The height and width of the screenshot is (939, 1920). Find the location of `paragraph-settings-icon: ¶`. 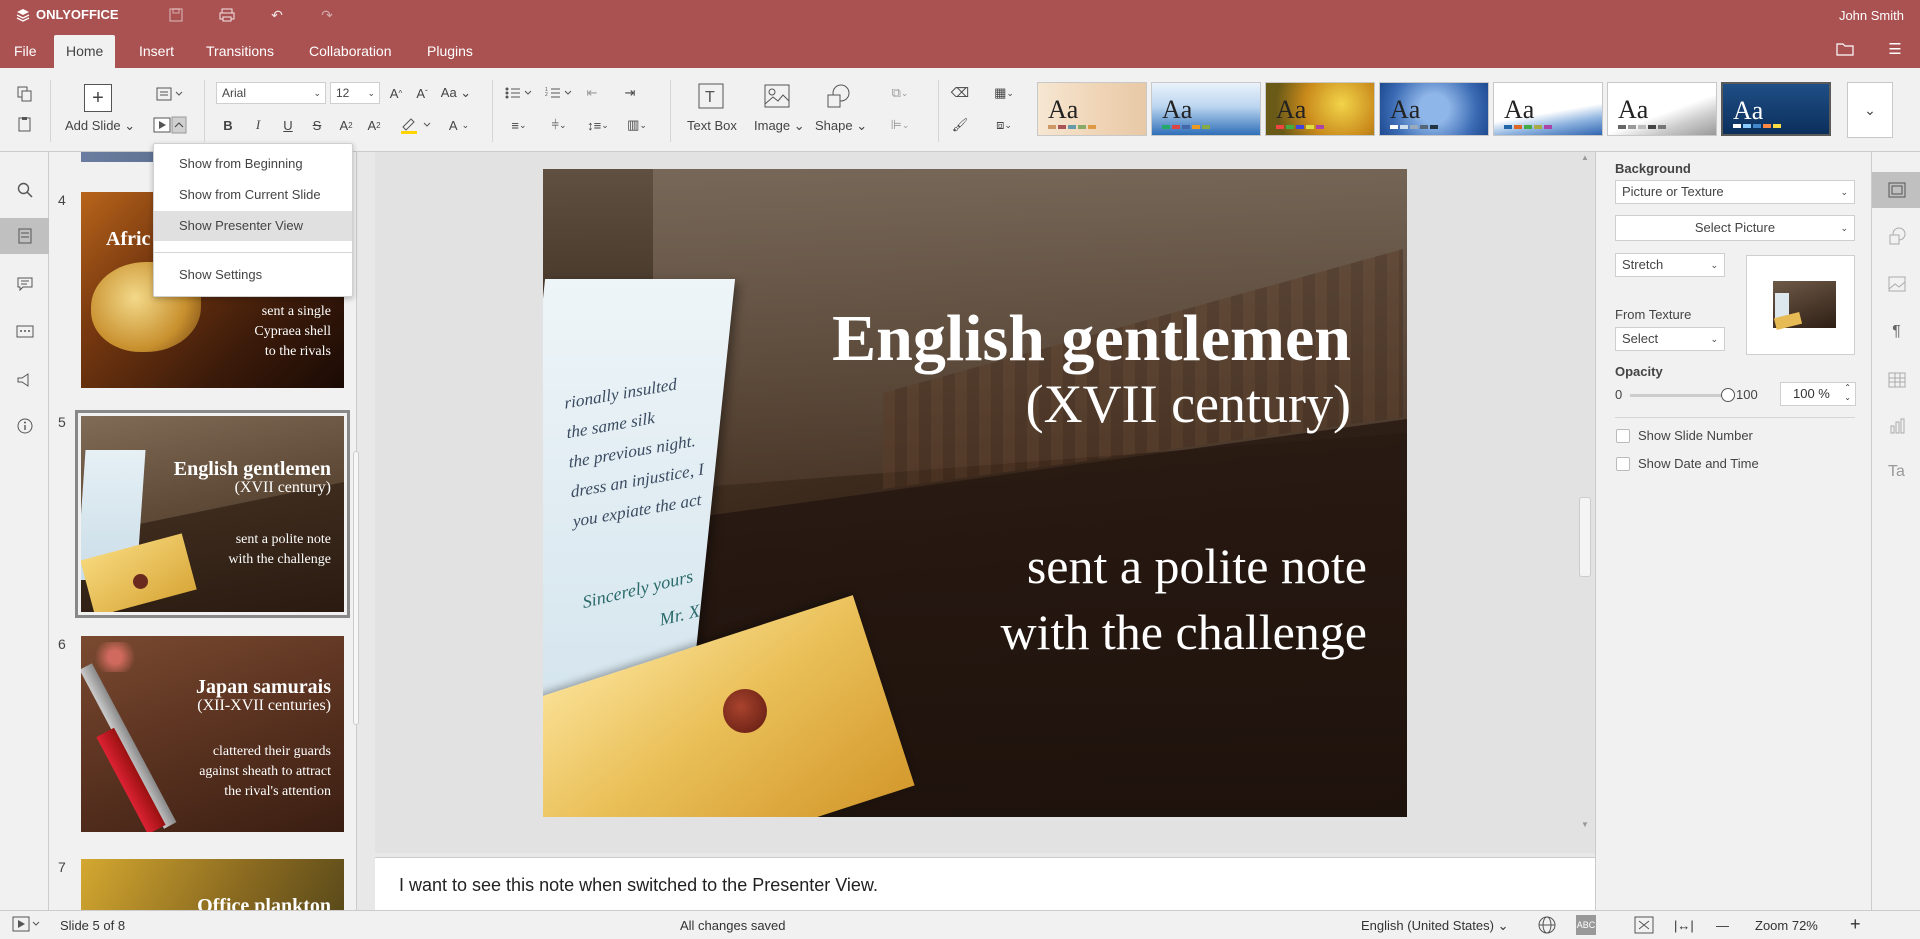

paragraph-settings-icon: ¶ is located at coordinates (1896, 332).